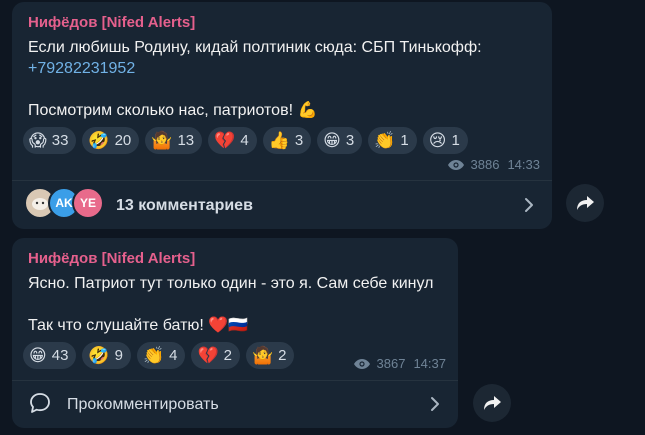 The image size is (645, 435). I want to click on comment-bubble-icon, so click(40, 403).